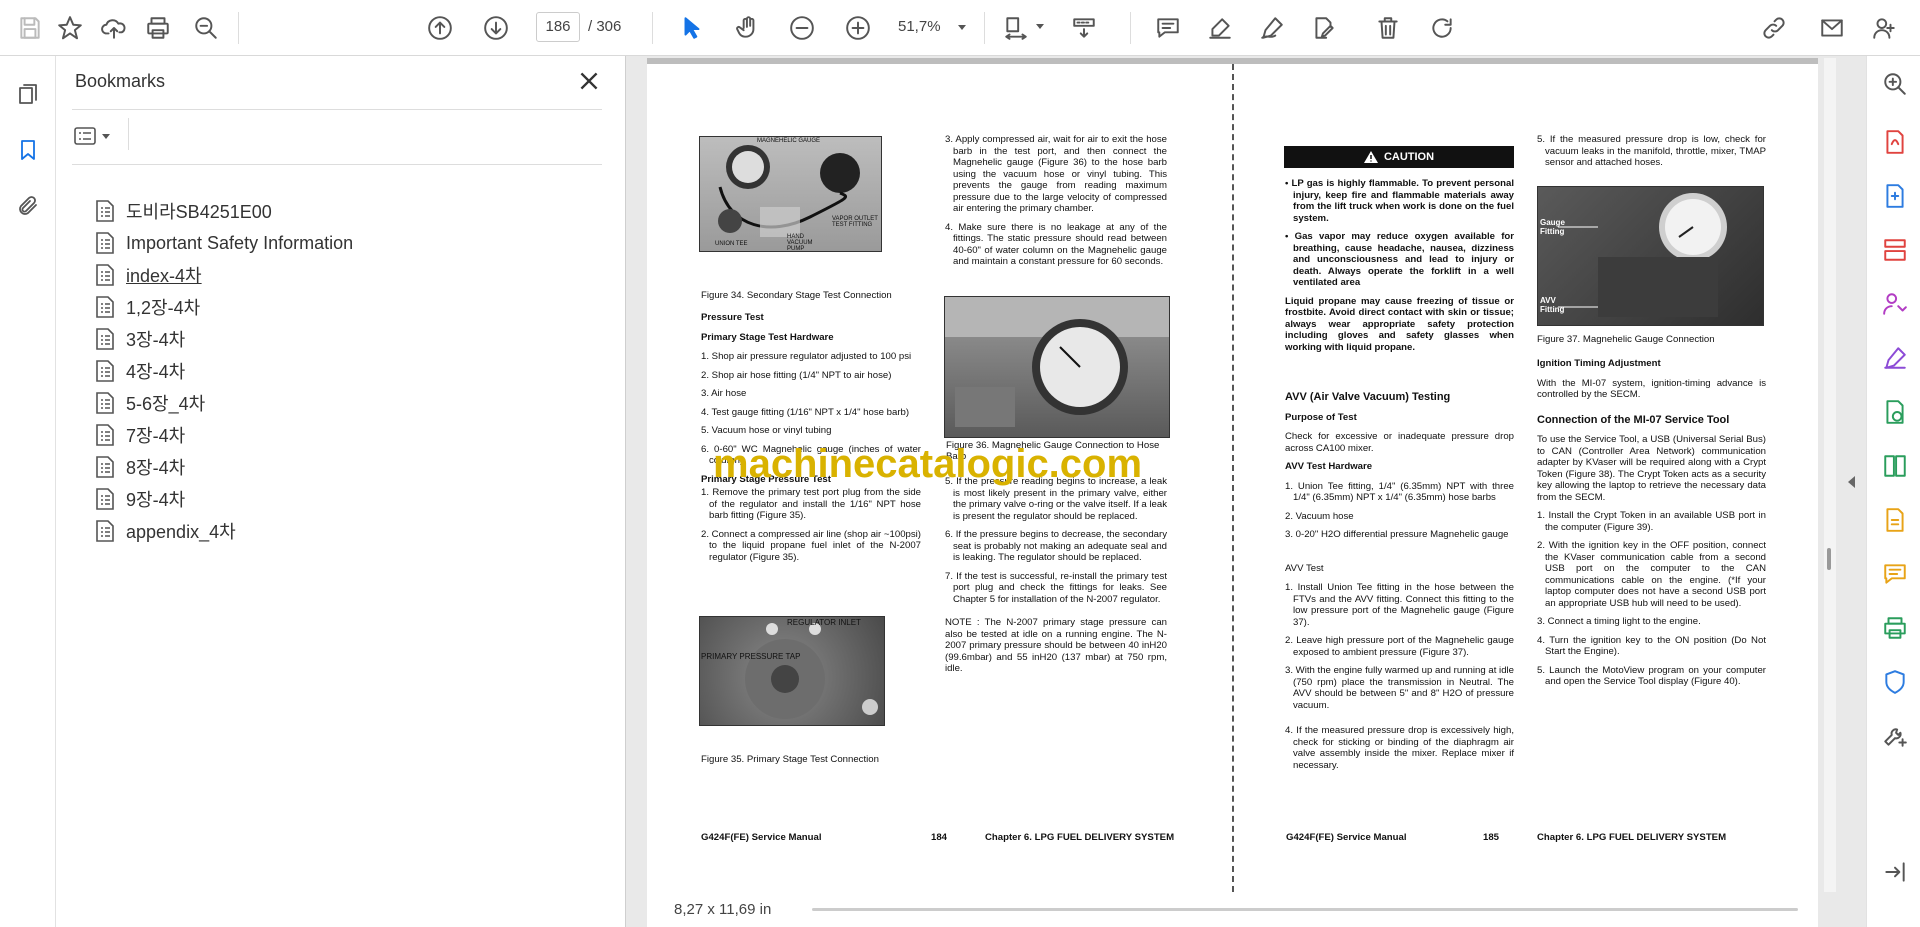  Describe the element at coordinates (767, 337) in the screenshot. I see `section-heading: Primary Stage Test Hardware` at that location.